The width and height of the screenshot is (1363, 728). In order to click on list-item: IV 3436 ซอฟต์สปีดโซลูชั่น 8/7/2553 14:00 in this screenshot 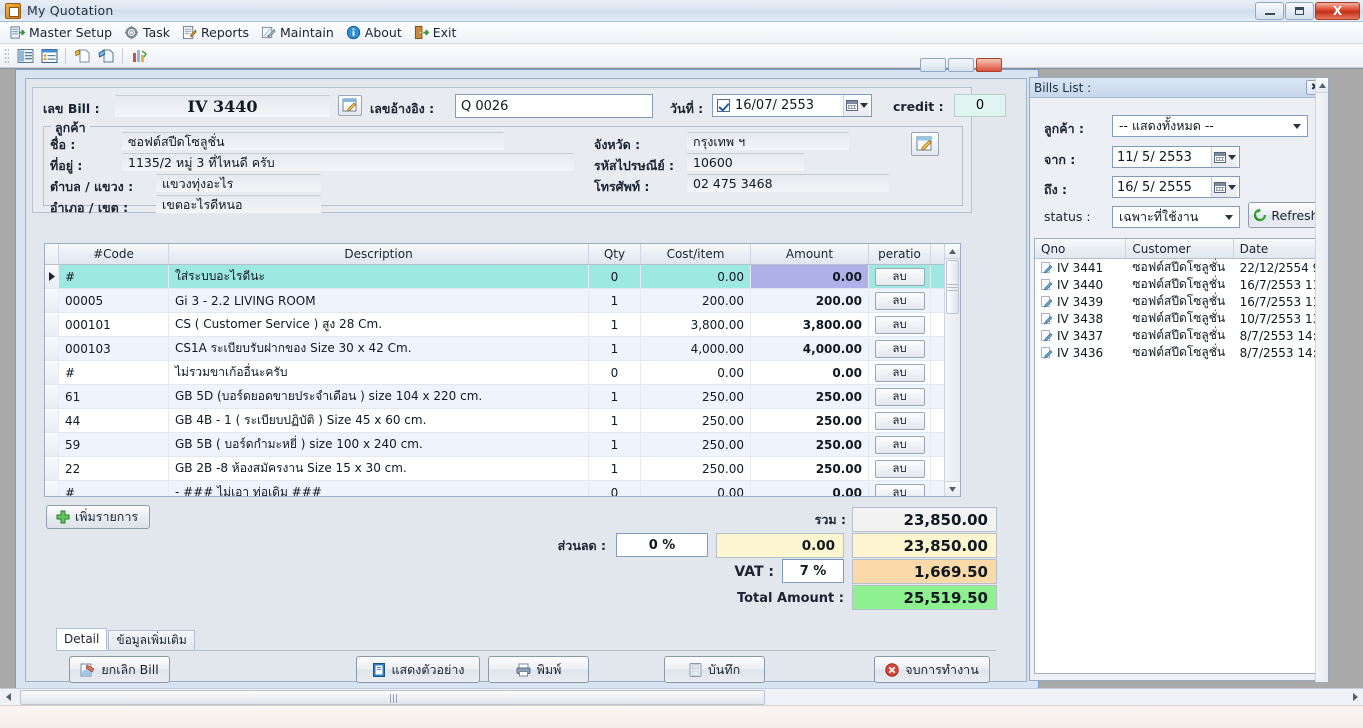, I will do `click(1179, 352)`.